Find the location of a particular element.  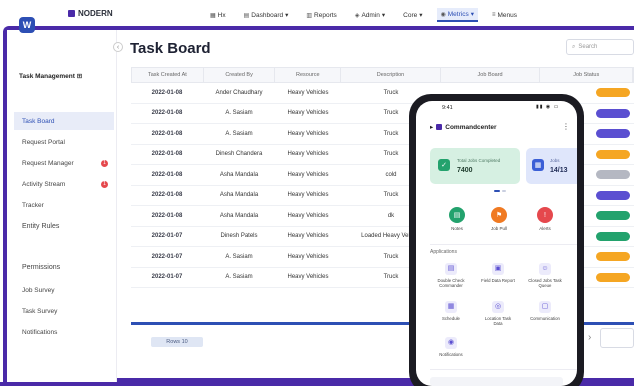

sidebar-item-tracker: Tracker is located at coordinates (64, 205).